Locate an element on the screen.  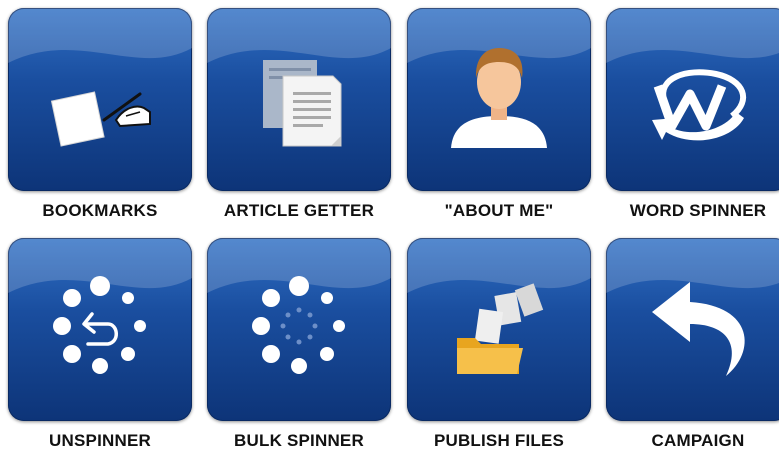
tile-campaign: CAMPAIGN is located at coordinates (692, 352).